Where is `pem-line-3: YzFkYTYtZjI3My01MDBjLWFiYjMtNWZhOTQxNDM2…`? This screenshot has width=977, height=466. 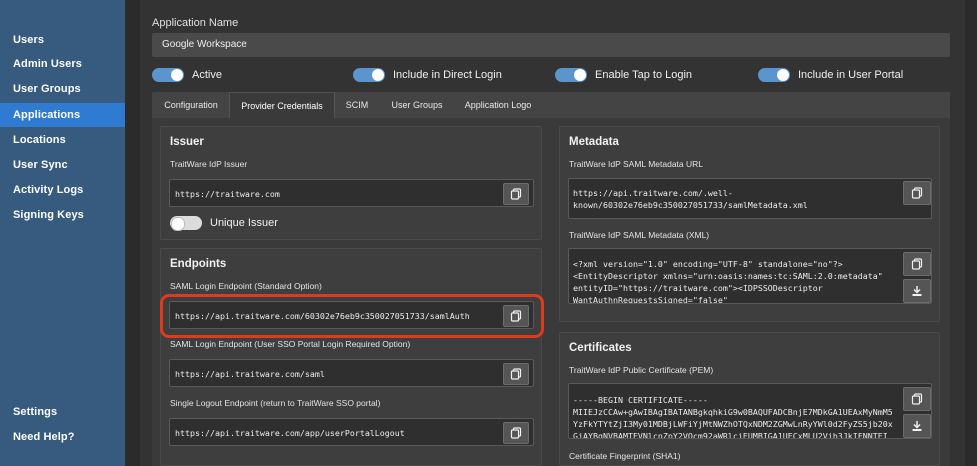 pem-line-3: YzFkYTYtZjI3My01MDBjLWFiYjMtNWZhOTQxNDM2… is located at coordinates (733, 424).